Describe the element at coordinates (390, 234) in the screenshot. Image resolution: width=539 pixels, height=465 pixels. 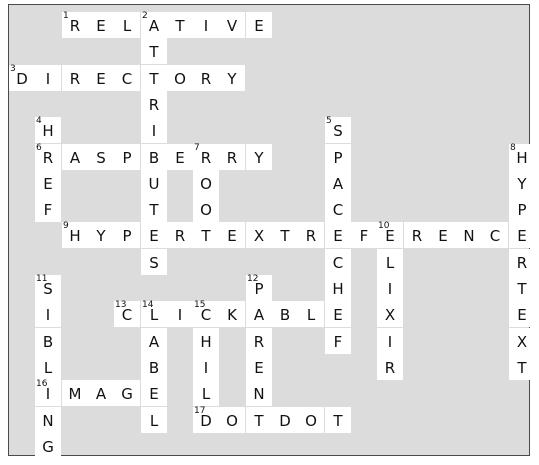
I see `crossword-cell: 10 E` at that location.